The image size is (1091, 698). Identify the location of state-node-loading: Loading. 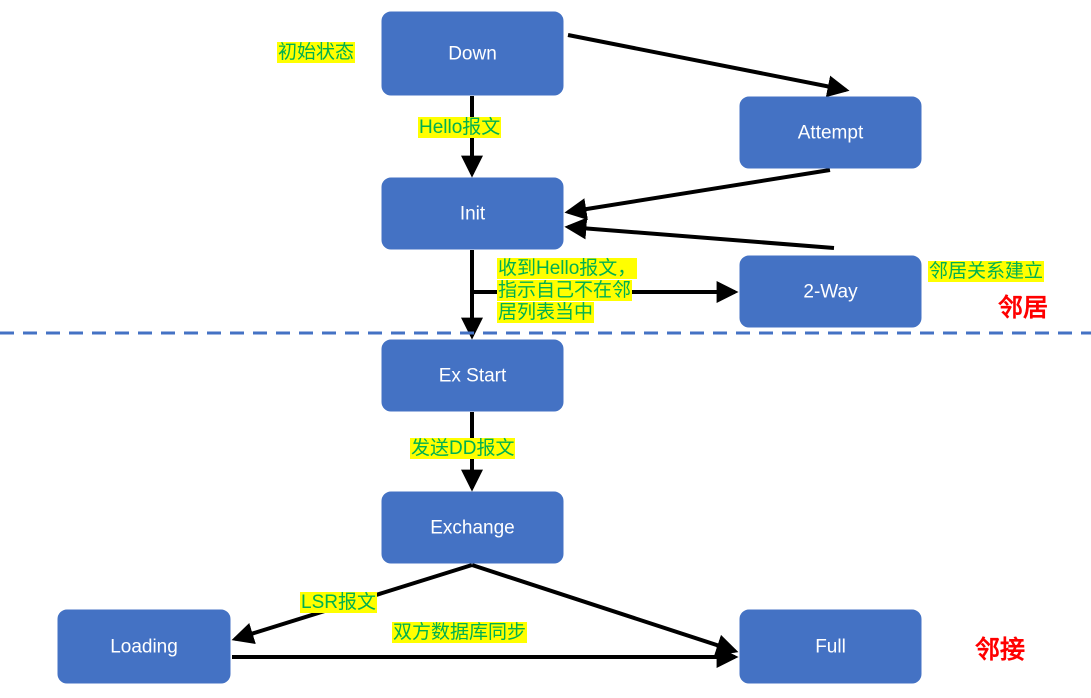
(144, 646).